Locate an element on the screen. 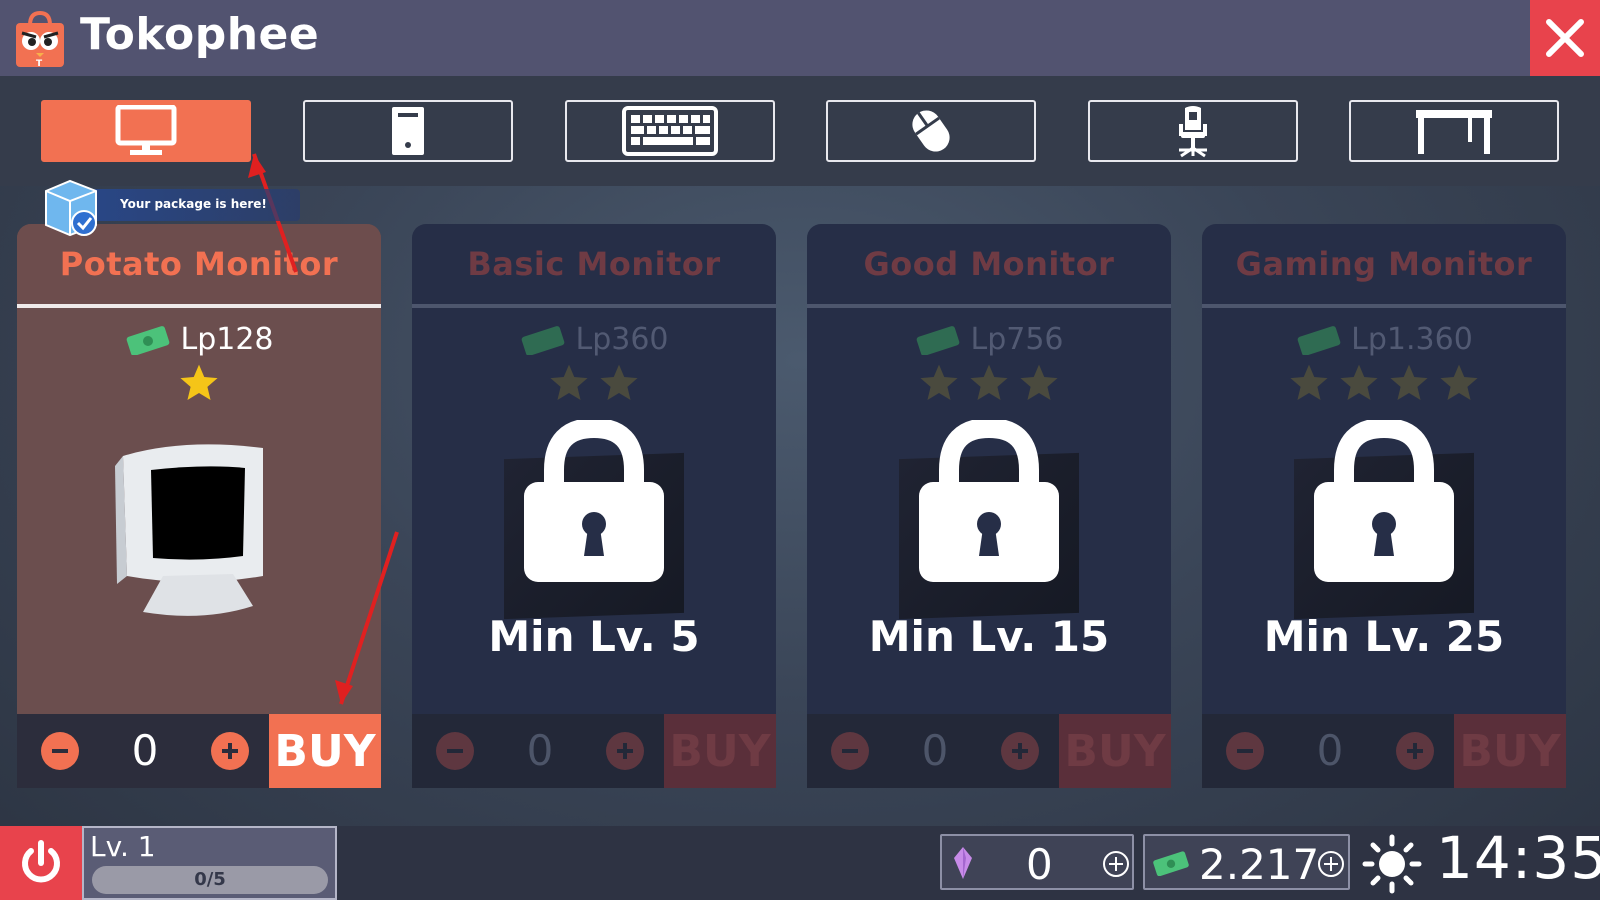 Image resolution: width=1600 pixels, height=900 pixels. product-card-potato-monitor: Potato Monitor Lp128 0 BUY is located at coordinates (199, 506).